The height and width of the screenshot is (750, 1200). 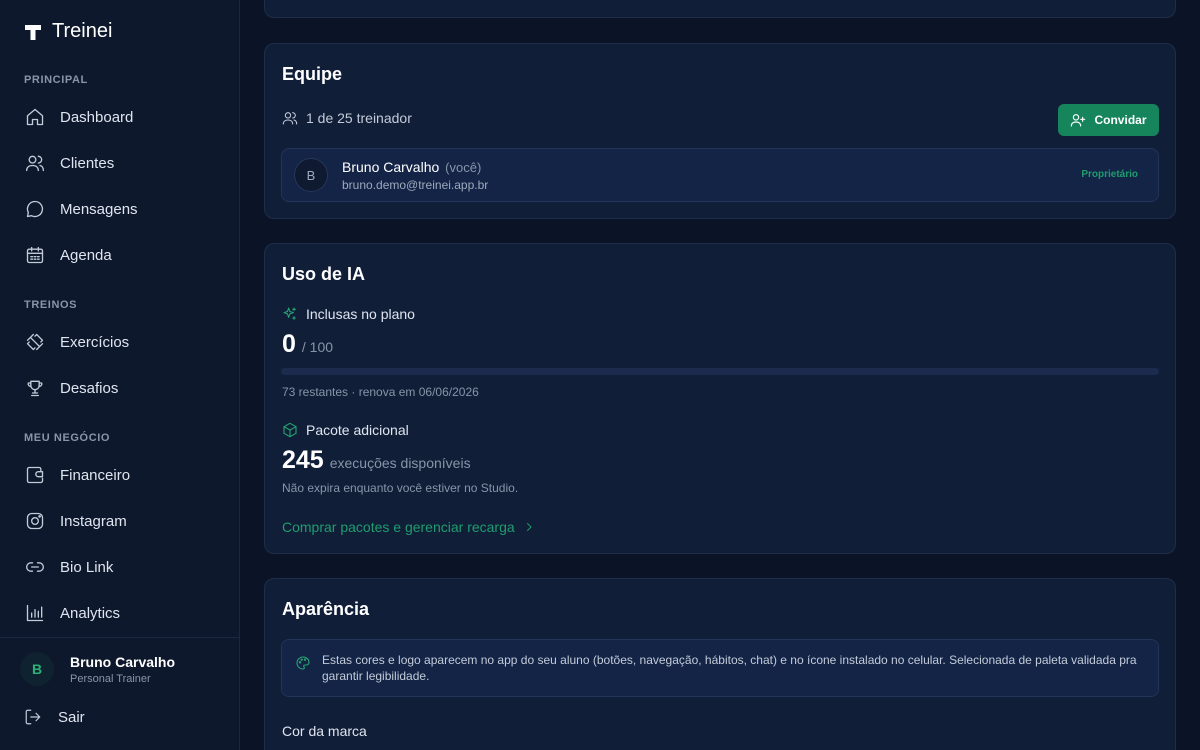 I want to click on sidebar-item-label: Agenda, so click(x=86, y=255).